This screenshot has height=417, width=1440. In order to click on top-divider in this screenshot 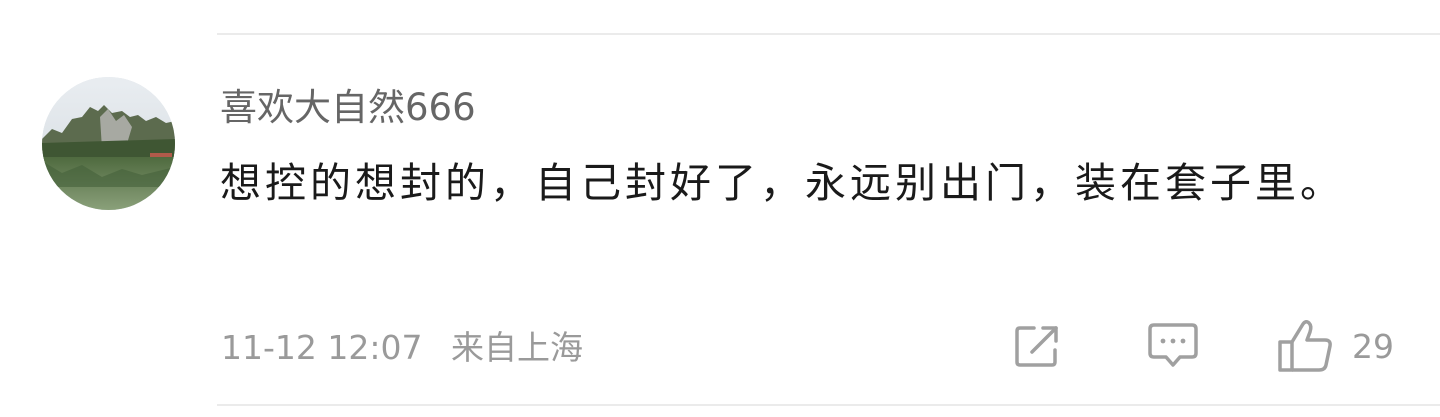, I will do `click(828, 34)`.